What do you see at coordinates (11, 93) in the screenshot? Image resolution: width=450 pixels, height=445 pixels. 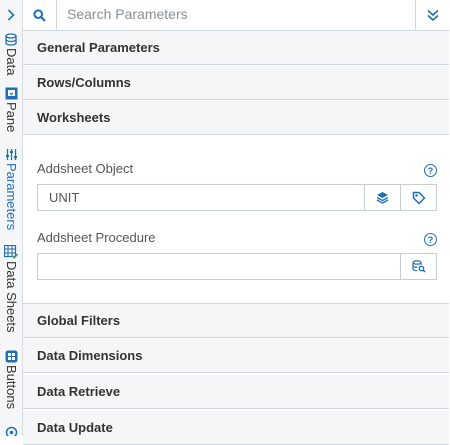 I see `pane-icon` at bounding box center [11, 93].